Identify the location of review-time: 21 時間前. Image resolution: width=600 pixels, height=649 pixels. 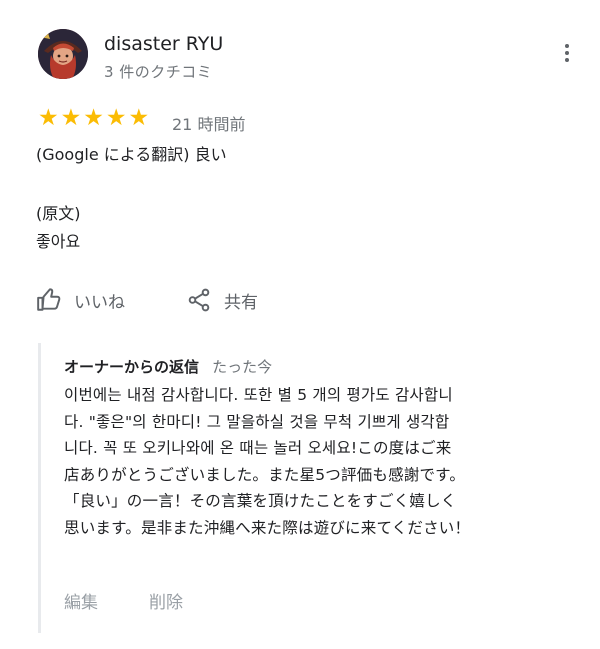
(209, 124).